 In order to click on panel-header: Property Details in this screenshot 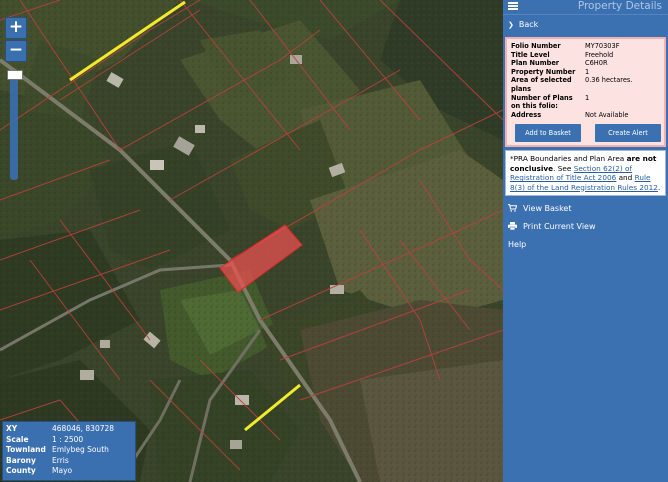, I will do `click(585, 7)`.